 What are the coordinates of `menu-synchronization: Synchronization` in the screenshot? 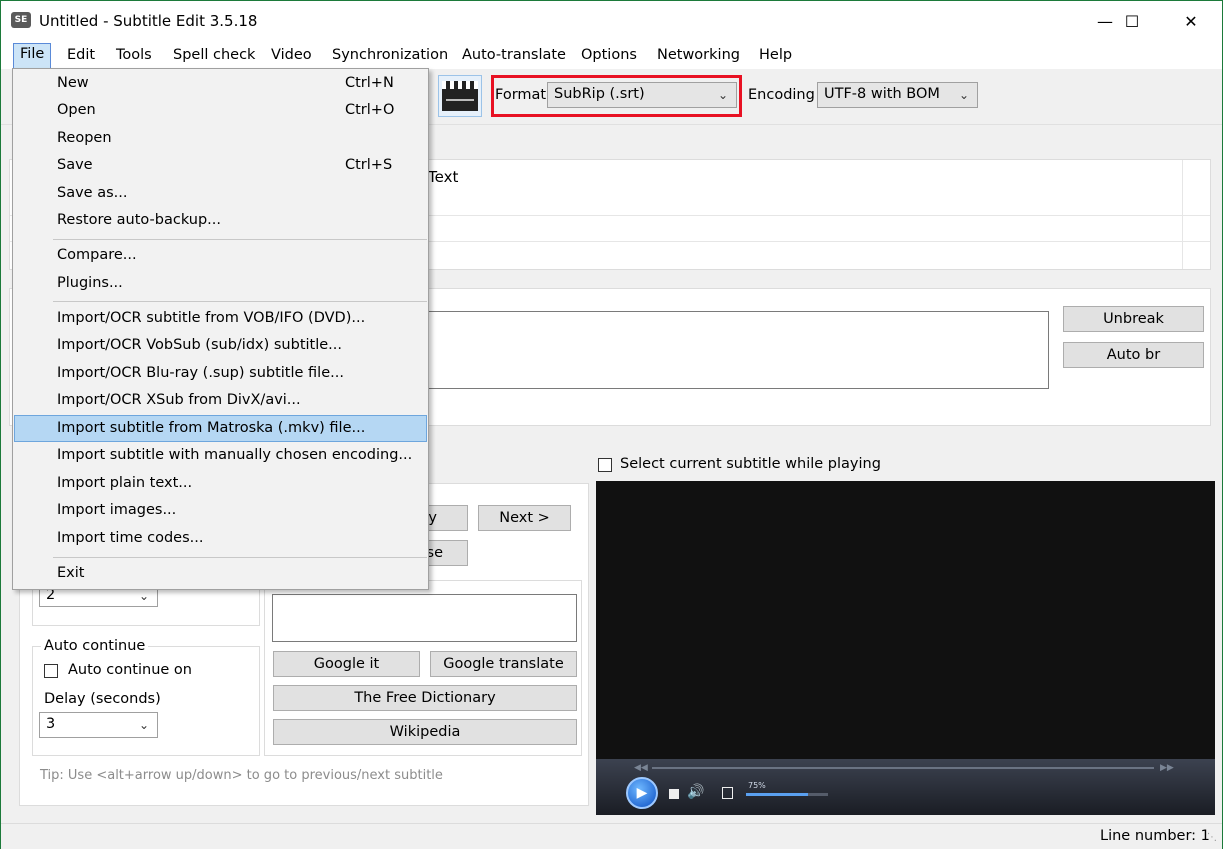 It's located at (390, 56).